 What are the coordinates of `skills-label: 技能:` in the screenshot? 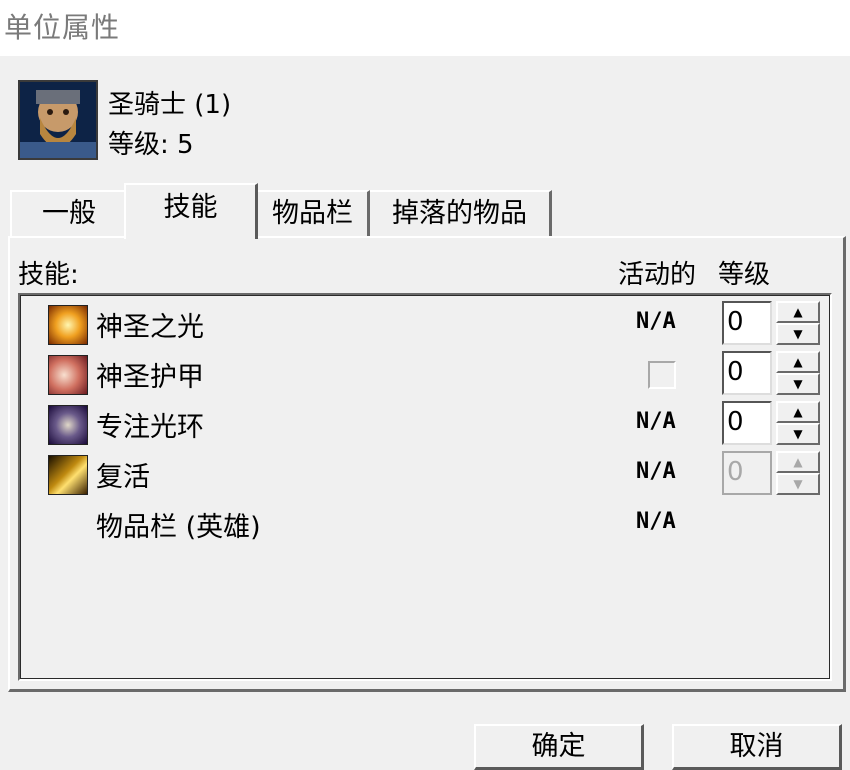 It's located at (48, 275).